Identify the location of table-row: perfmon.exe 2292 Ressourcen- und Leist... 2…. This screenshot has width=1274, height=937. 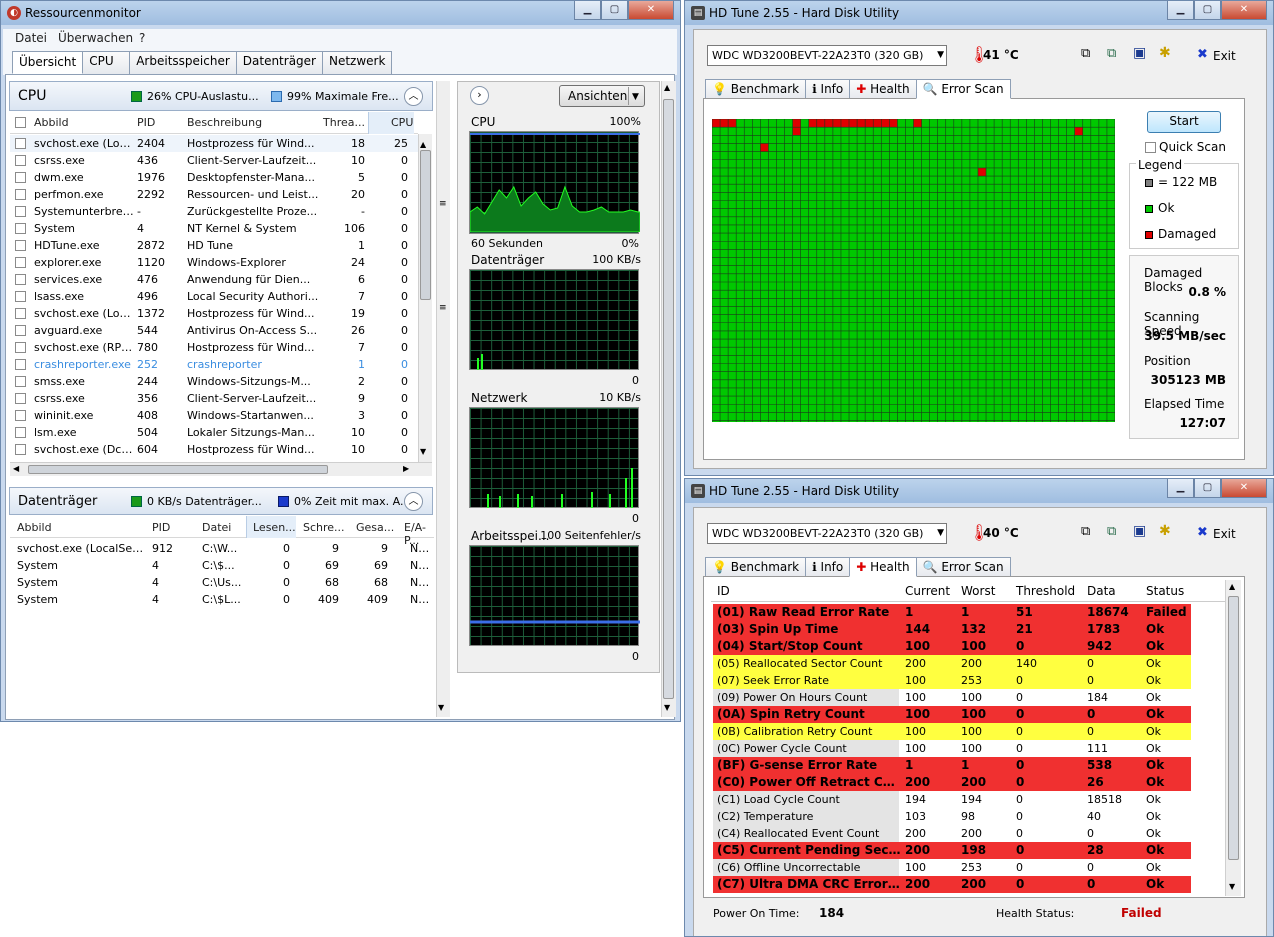
(214, 194).